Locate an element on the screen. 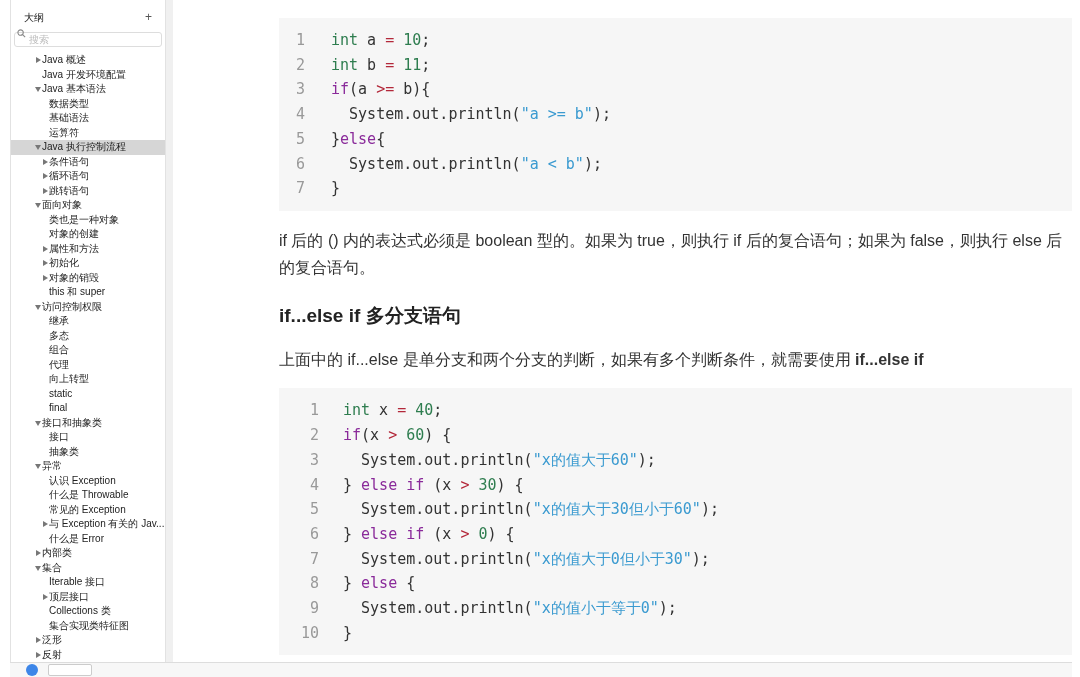 The image size is (1080, 677). outline-item: 对象的销毁 is located at coordinates (88, 277).